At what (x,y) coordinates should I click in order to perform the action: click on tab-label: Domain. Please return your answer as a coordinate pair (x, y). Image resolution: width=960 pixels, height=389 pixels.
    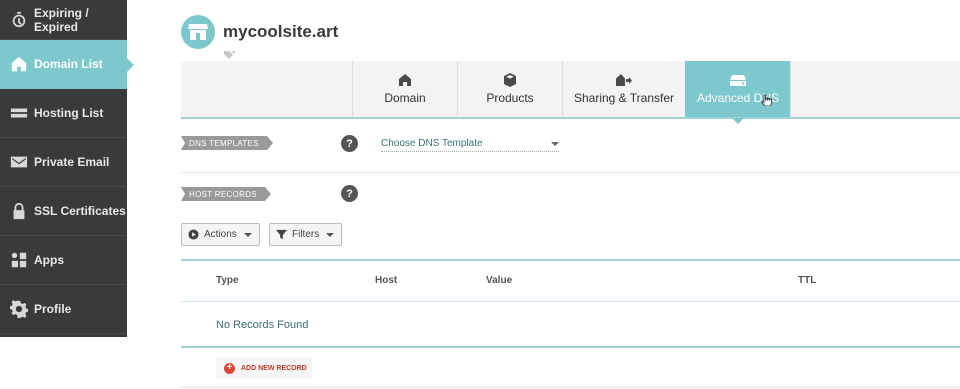
    Looking at the image, I should click on (405, 98).